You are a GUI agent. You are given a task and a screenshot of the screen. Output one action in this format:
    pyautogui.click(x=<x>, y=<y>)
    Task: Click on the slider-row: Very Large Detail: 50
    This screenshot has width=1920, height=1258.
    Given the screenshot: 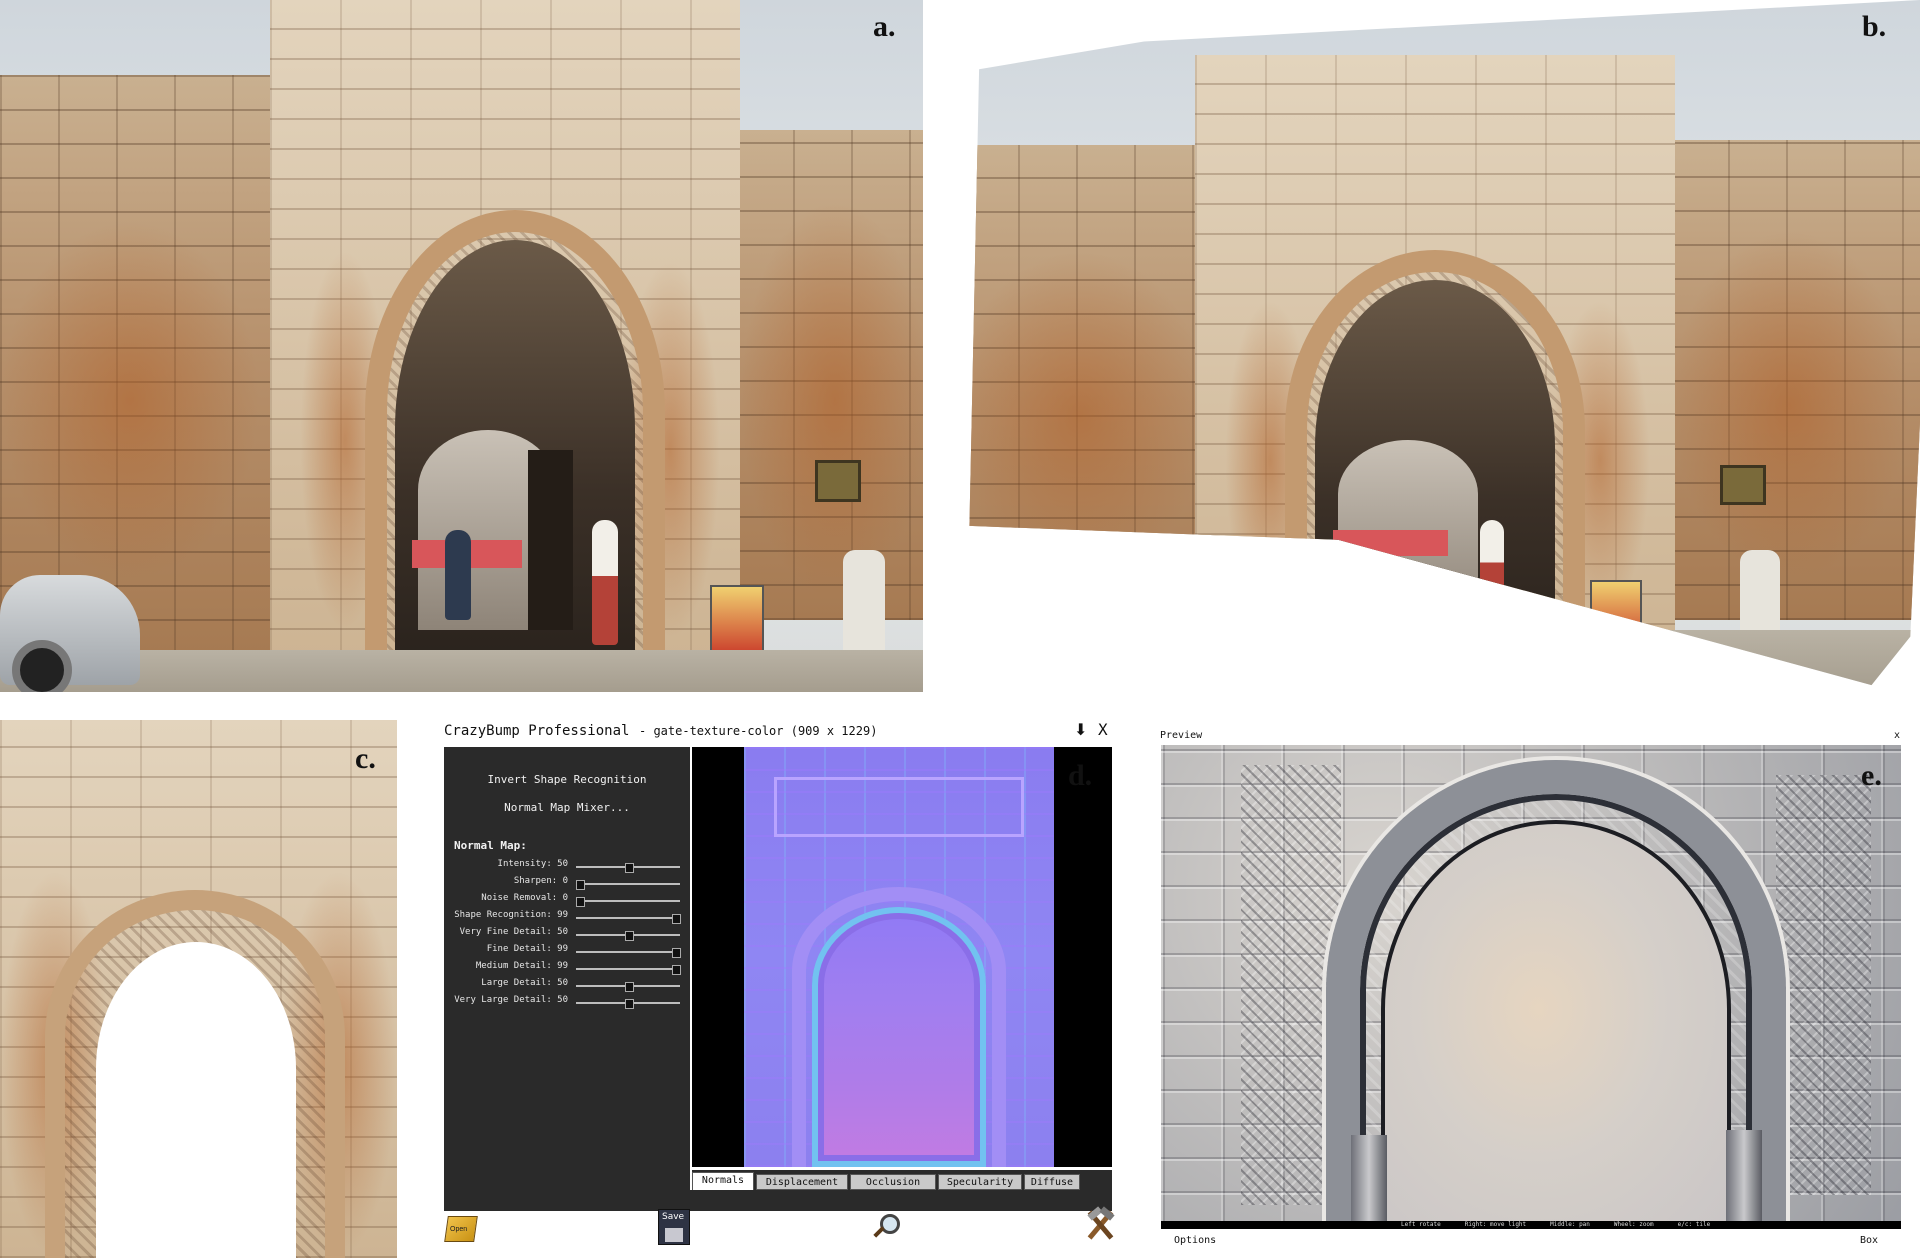 What is the action you would take?
    pyautogui.click(x=567, y=1003)
    